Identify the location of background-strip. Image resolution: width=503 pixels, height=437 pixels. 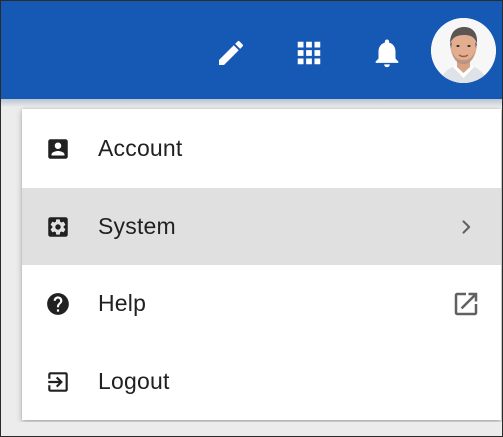
(251, 429).